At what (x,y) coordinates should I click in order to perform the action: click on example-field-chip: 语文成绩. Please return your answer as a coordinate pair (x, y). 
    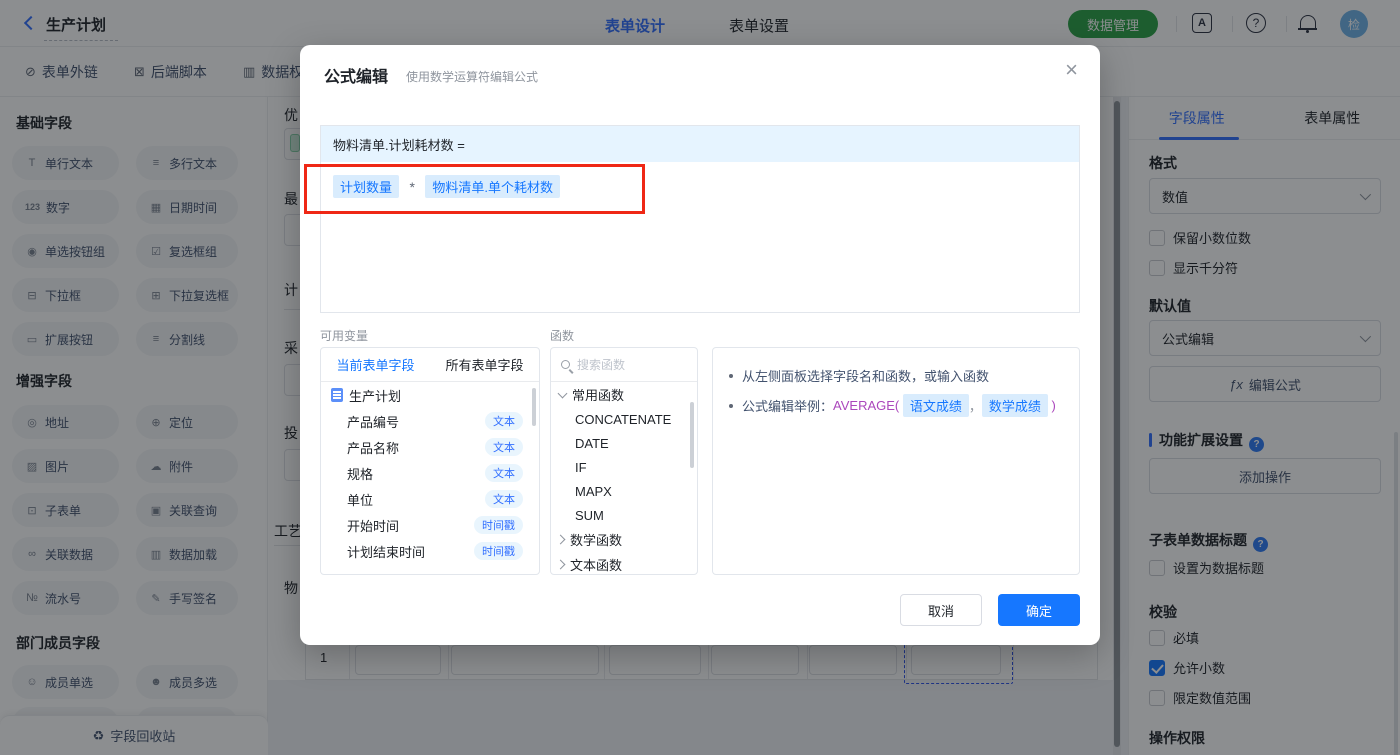
    Looking at the image, I should click on (935, 405).